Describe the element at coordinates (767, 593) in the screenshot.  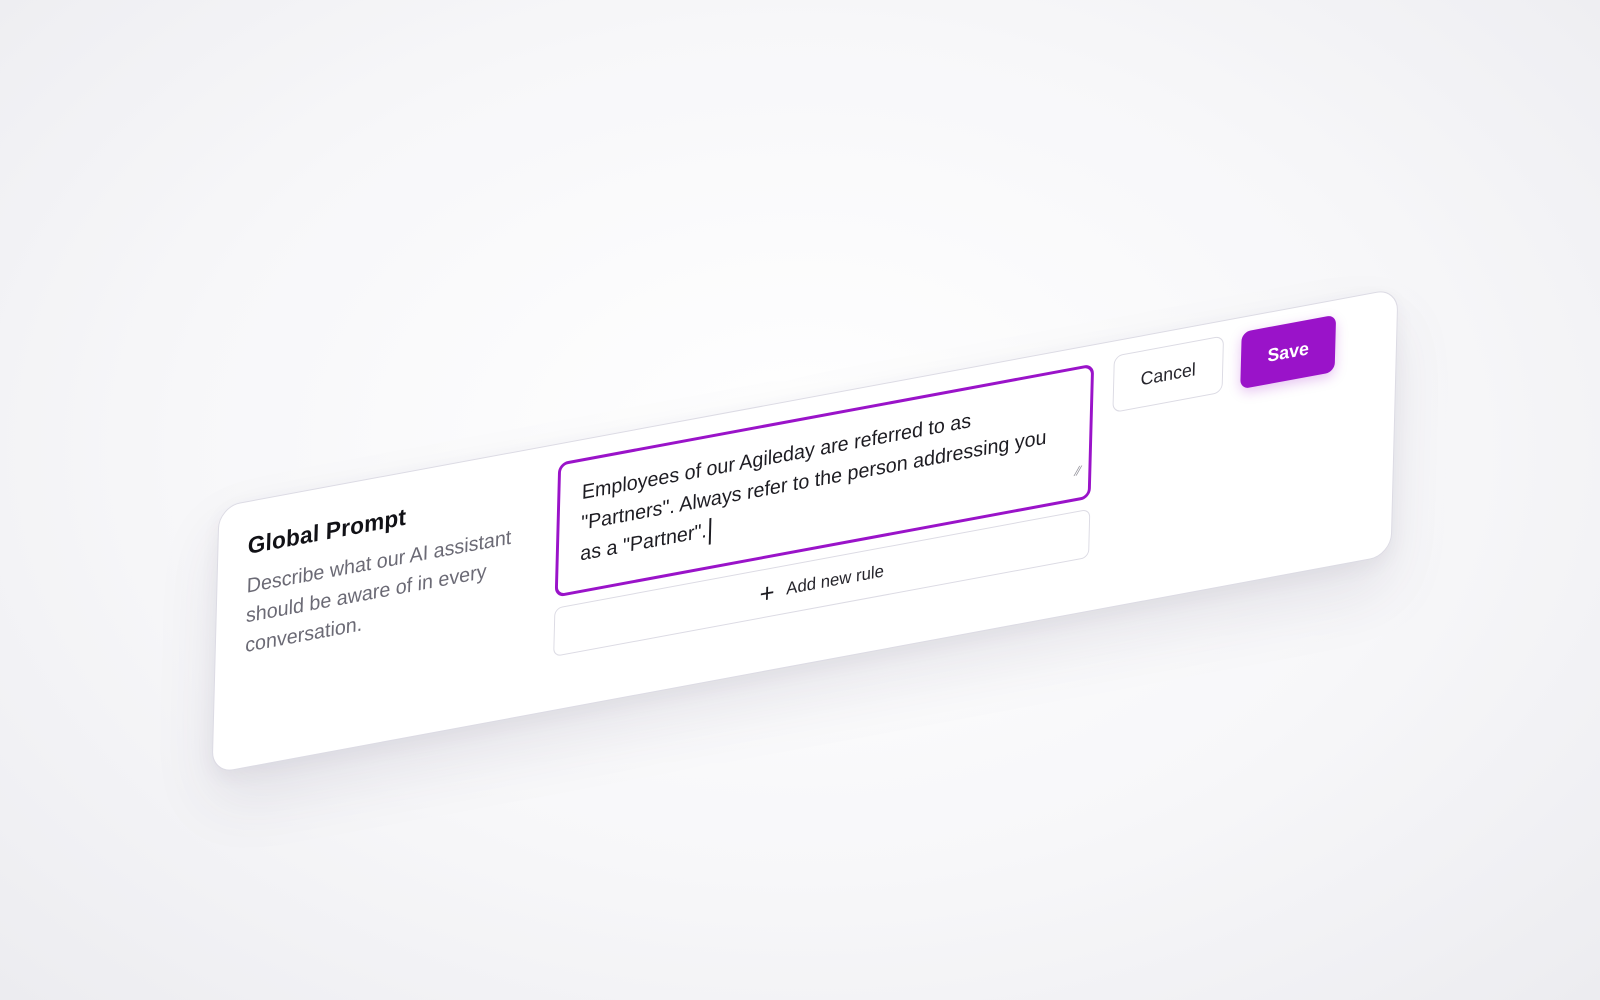
I see `plus-icon: +` at that location.